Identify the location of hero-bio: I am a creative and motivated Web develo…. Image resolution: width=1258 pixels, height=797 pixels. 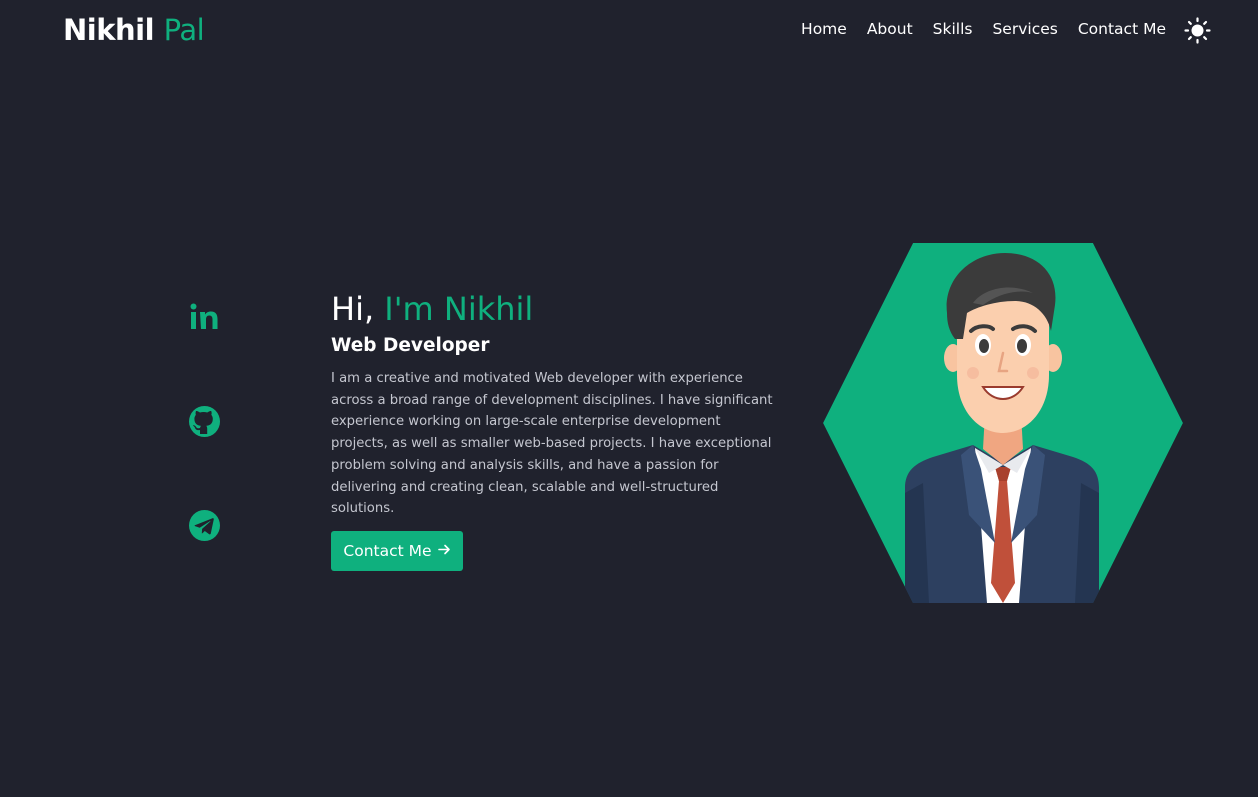
(552, 444).